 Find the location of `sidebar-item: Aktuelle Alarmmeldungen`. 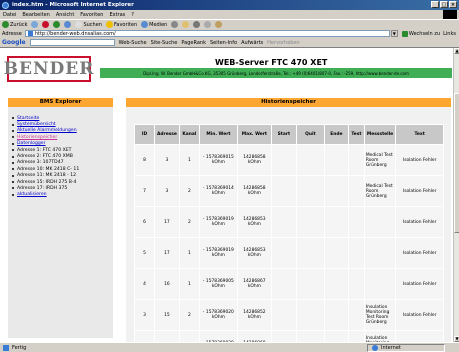

sidebar-item: Aktuelle Alarmmeldungen is located at coordinates (45, 131).